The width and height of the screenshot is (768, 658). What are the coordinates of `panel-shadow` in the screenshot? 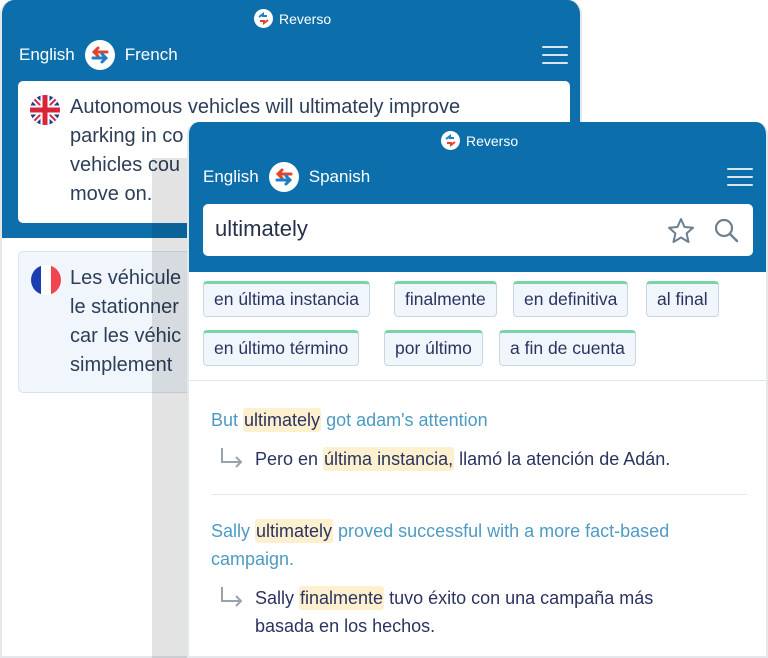 It's located at (170, 408).